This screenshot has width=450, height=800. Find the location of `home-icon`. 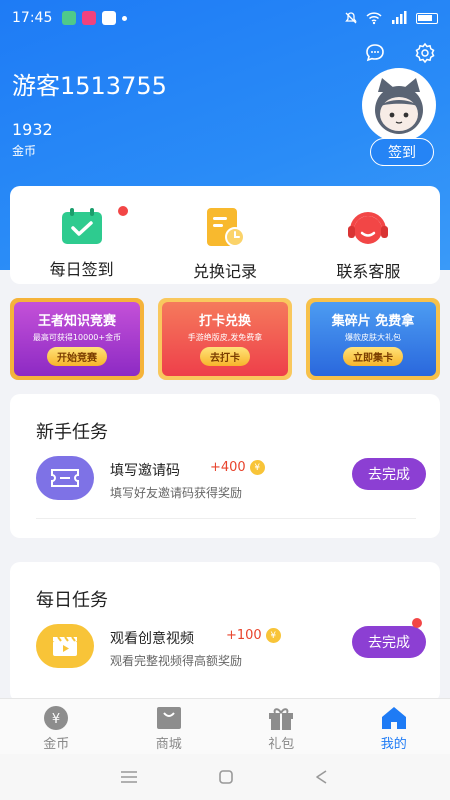

home-icon is located at coordinates (393, 718).